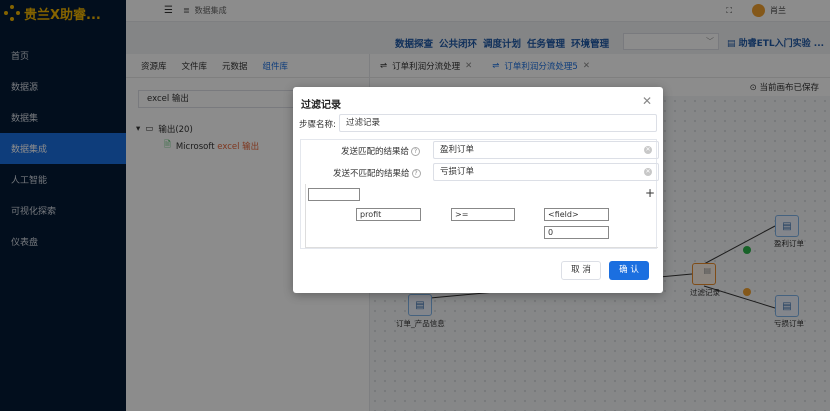 This screenshot has height=411, width=830. Describe the element at coordinates (576, 232) in the screenshot. I see `condition-value-input: 0` at that location.